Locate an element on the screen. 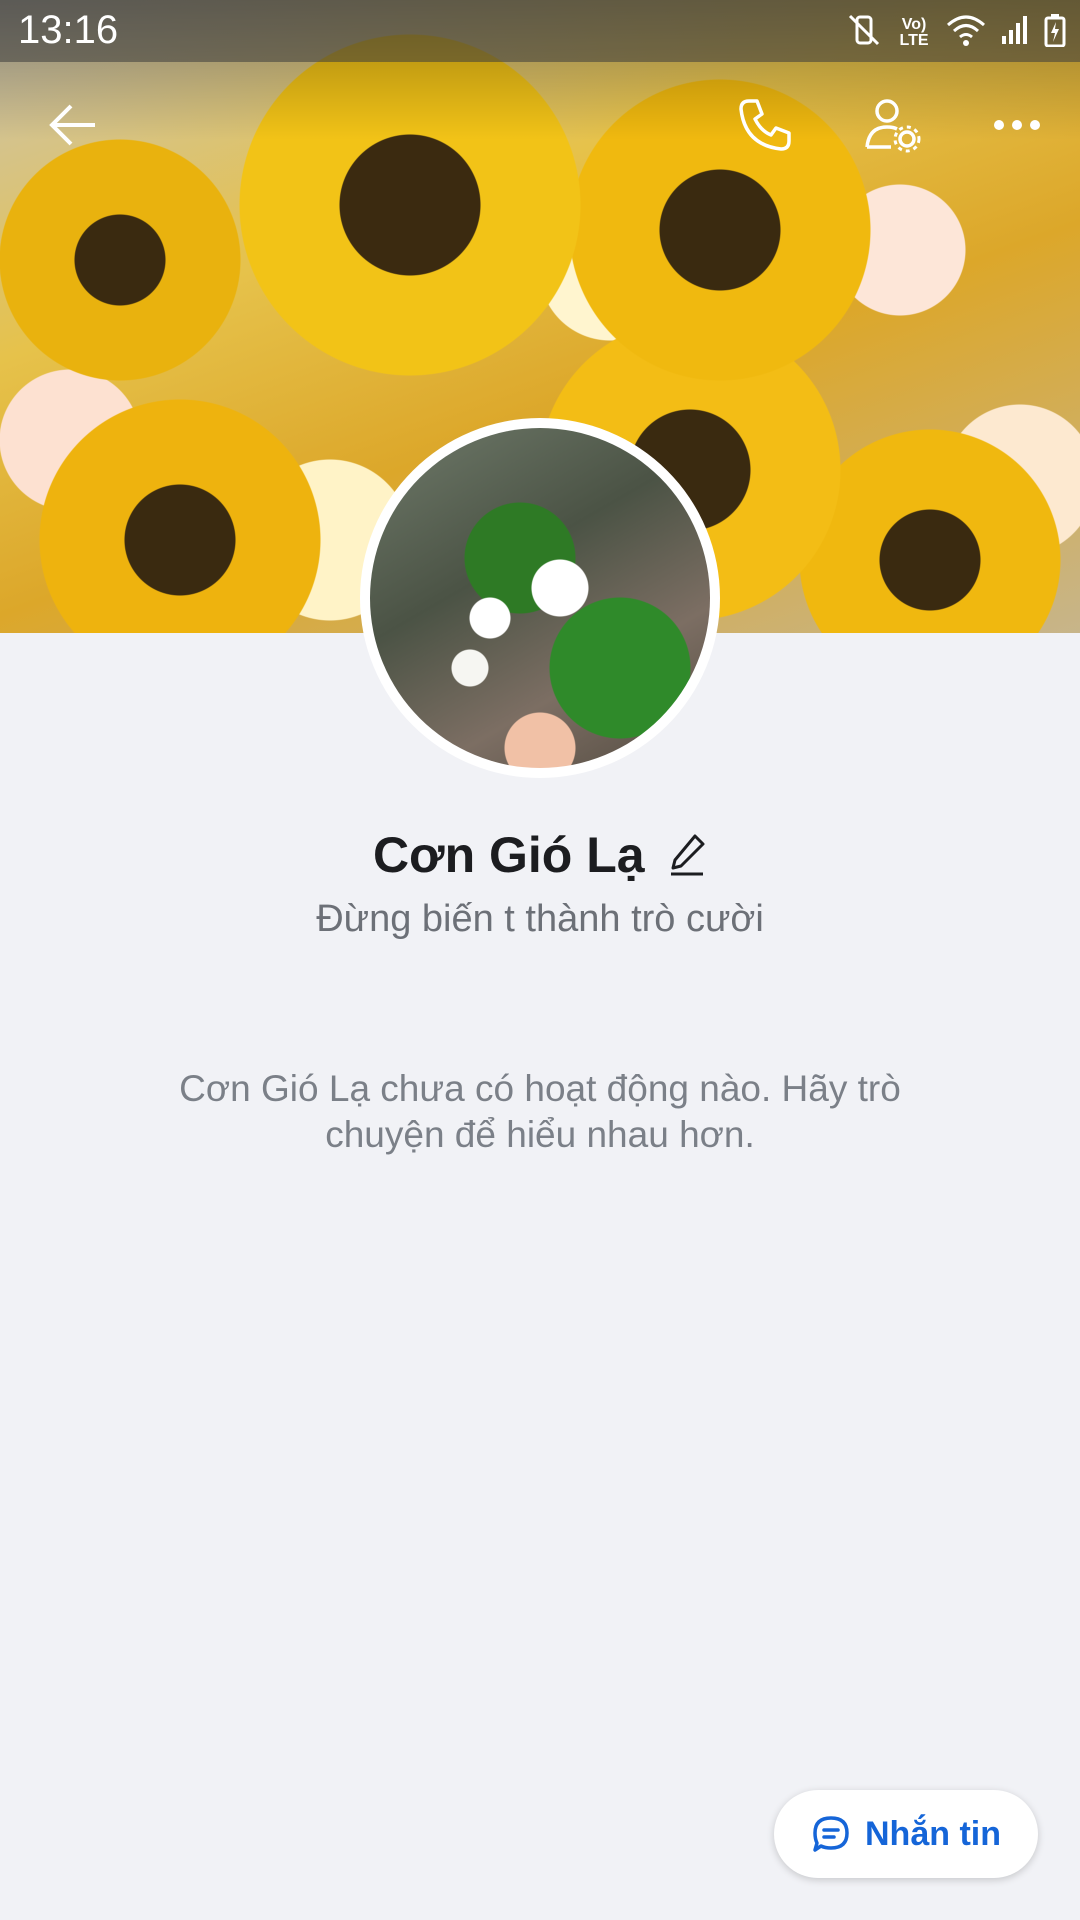 This screenshot has width=1080, height=1920. status-icons: Vo) LTE is located at coordinates (956, 32).